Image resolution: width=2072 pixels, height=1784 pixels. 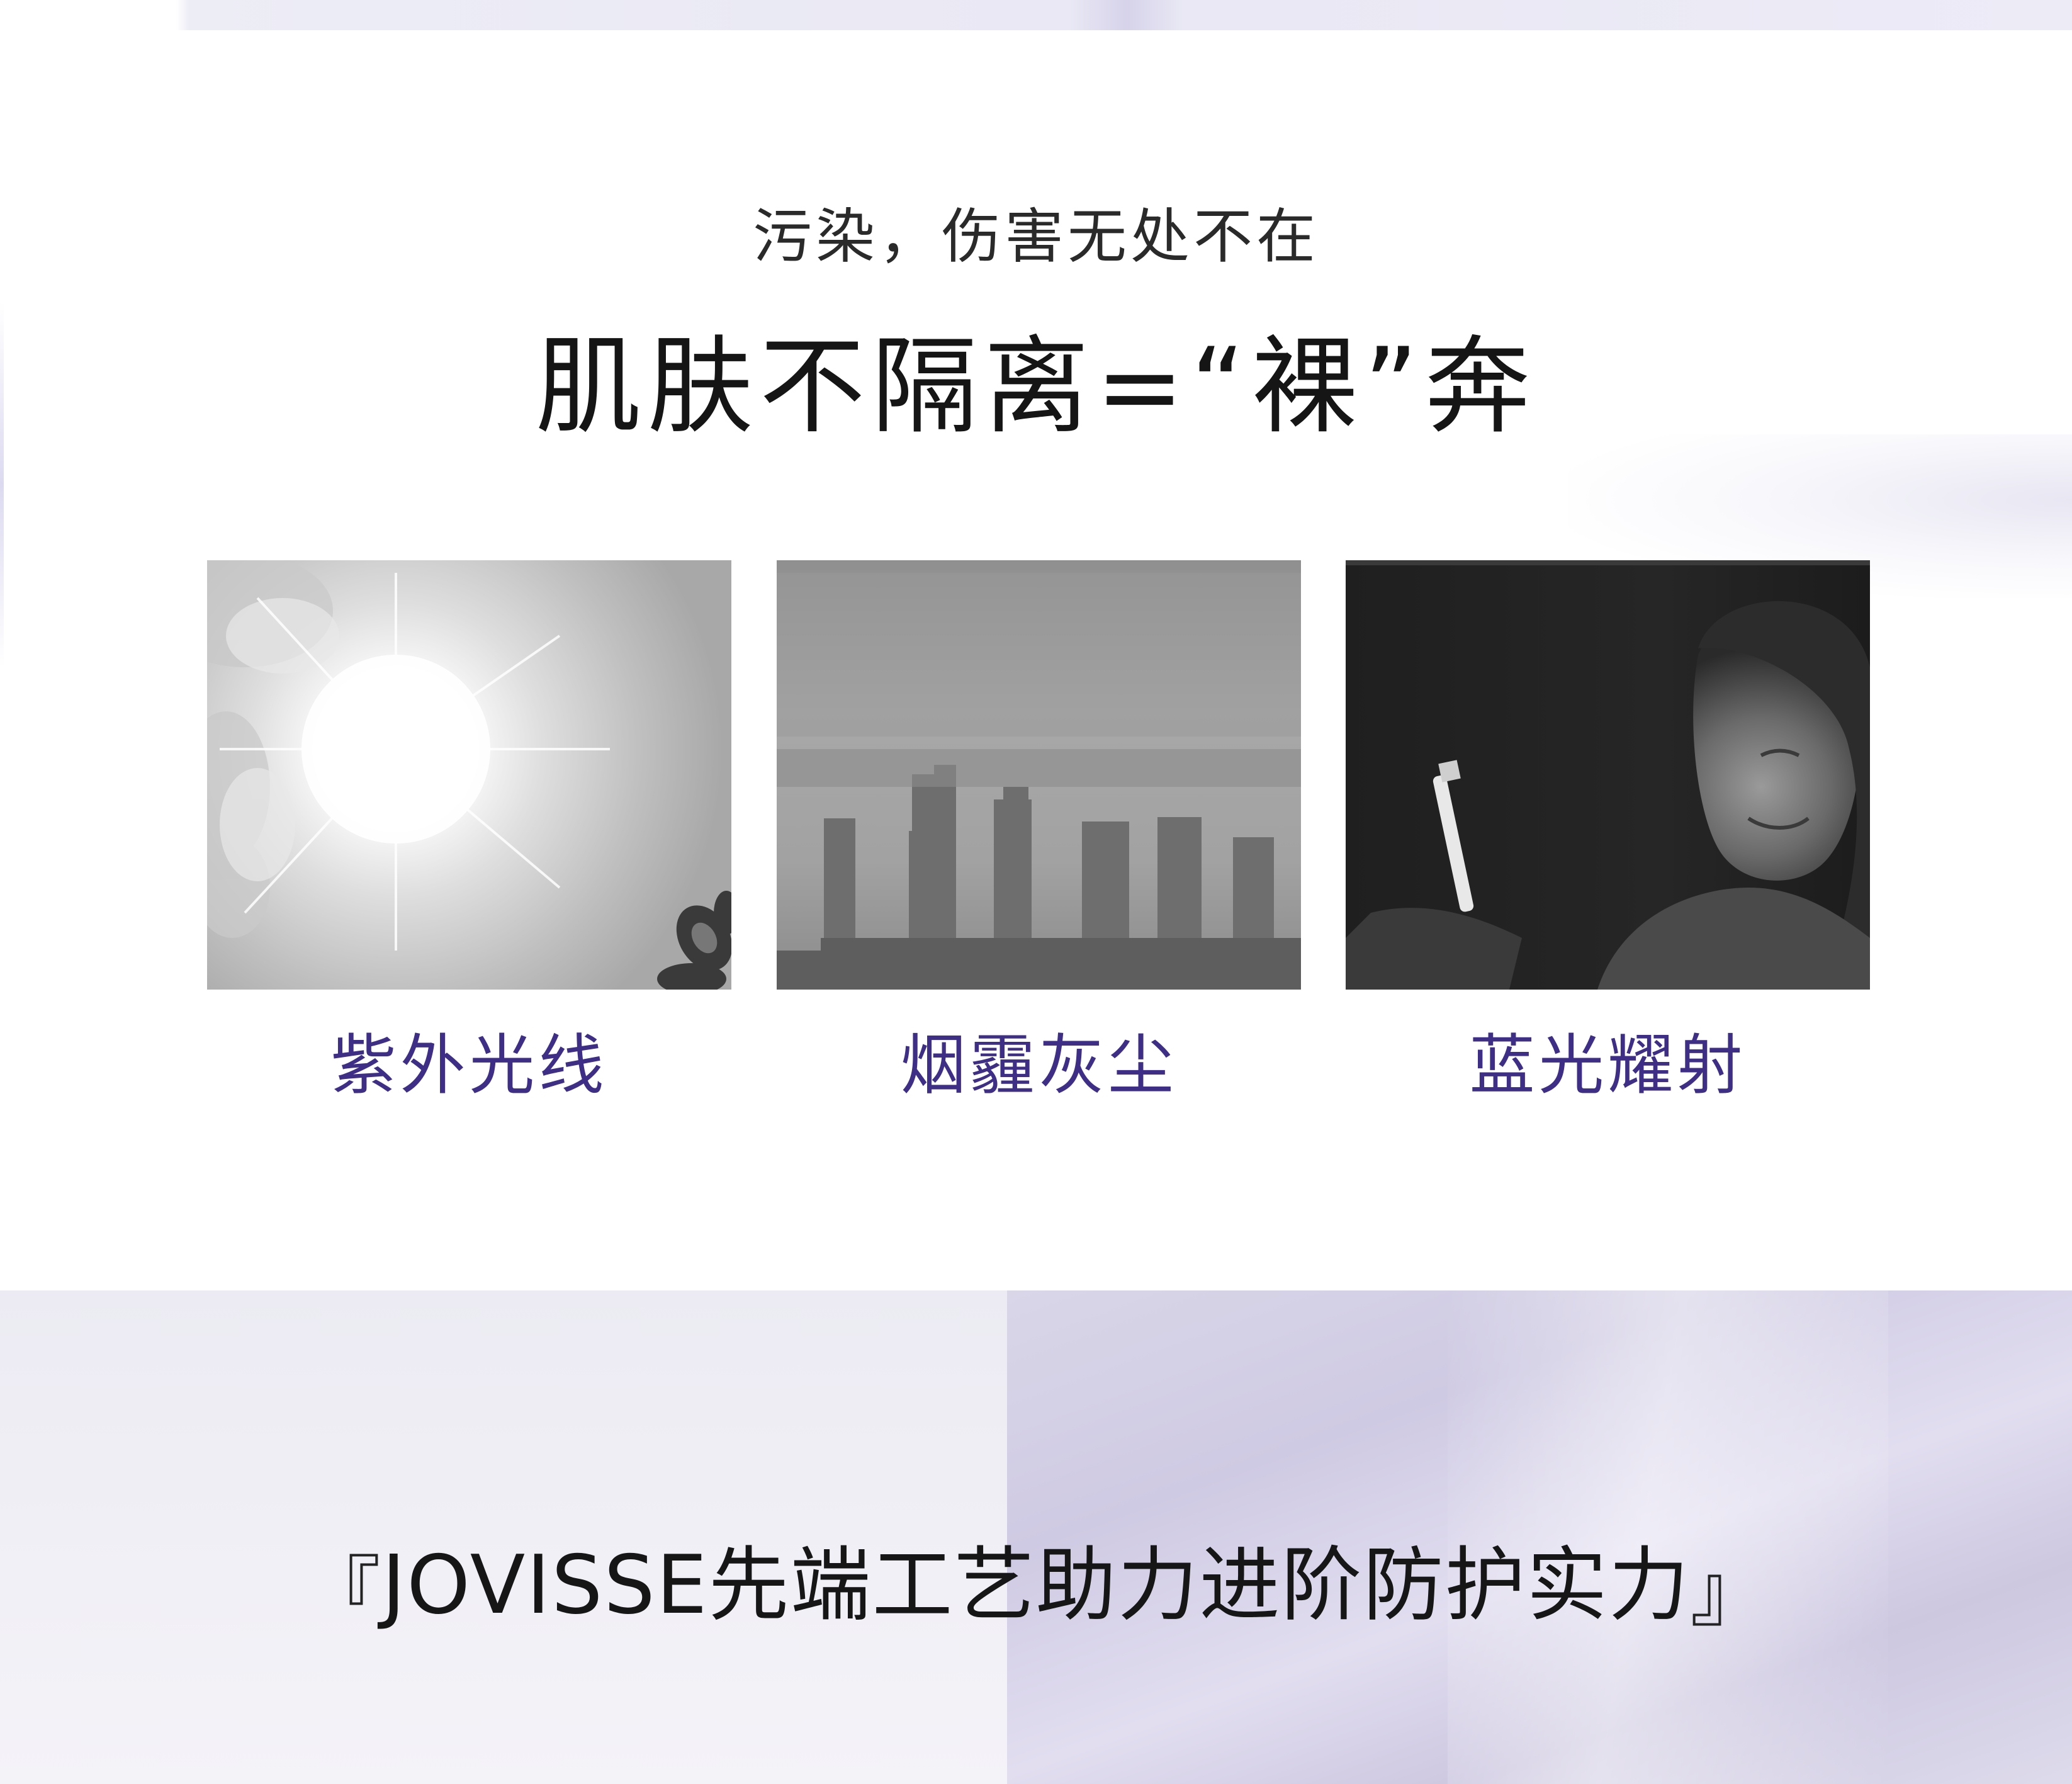 What do you see at coordinates (1668, 1537) in the screenshot?
I see `bottom-sheen-decoration` at bounding box center [1668, 1537].